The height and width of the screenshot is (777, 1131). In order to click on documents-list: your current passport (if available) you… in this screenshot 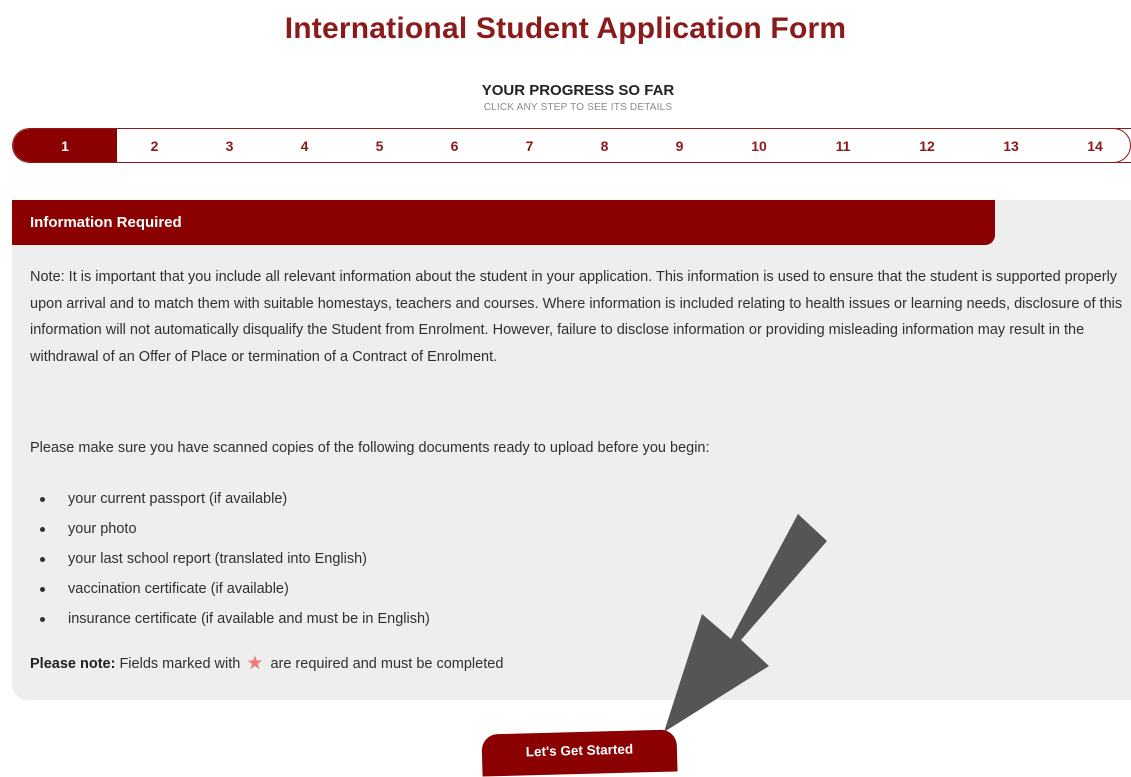, I will do `click(230, 559)`.